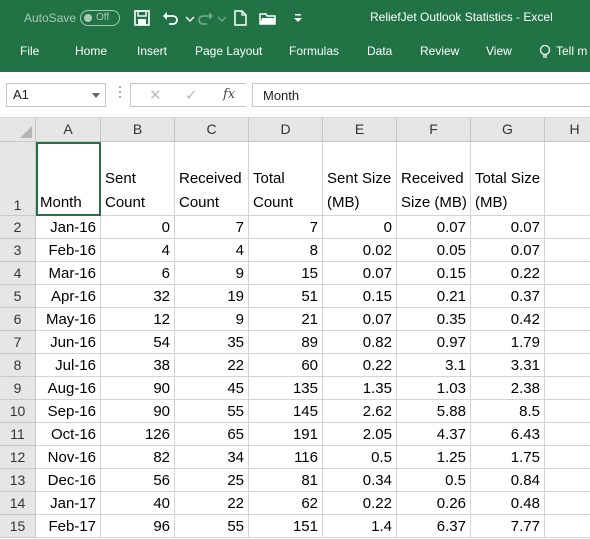  I want to click on row-header-8: 8, so click(18, 365).